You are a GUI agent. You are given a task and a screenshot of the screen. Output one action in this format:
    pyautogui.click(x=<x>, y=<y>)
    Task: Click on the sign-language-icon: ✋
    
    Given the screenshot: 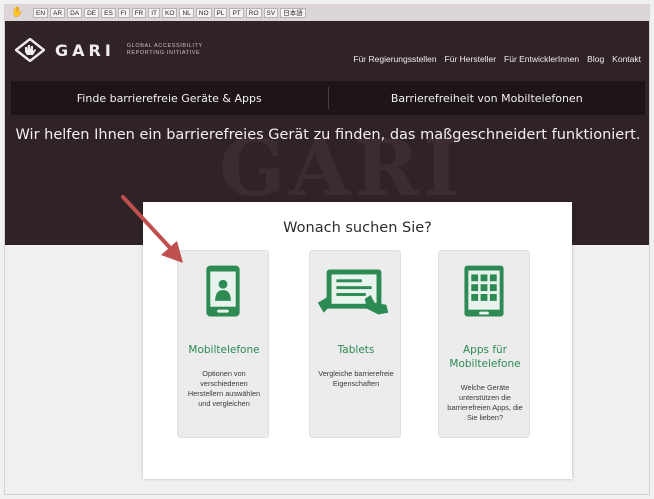 What is the action you would take?
    pyautogui.click(x=17, y=12)
    